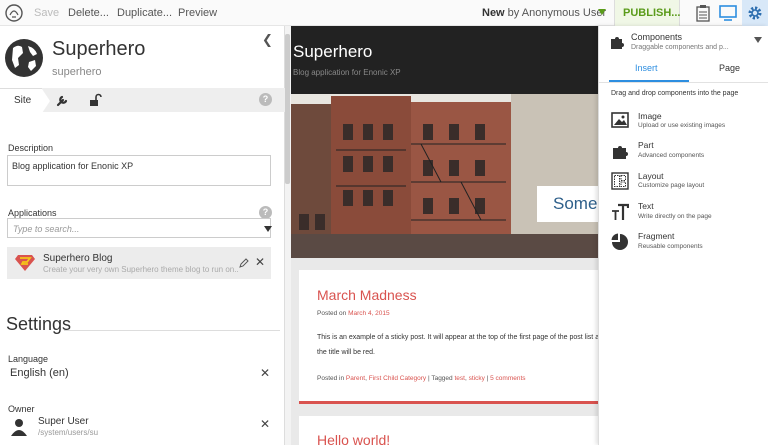 The image size is (768, 445). I want to click on remove-application-close-icon: ✕, so click(260, 262).